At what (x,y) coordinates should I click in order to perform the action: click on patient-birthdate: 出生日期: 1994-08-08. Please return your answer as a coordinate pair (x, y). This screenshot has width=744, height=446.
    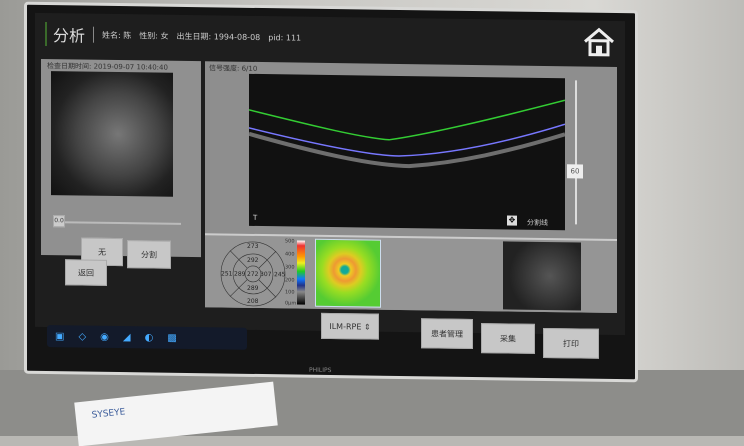
    Looking at the image, I should click on (218, 36).